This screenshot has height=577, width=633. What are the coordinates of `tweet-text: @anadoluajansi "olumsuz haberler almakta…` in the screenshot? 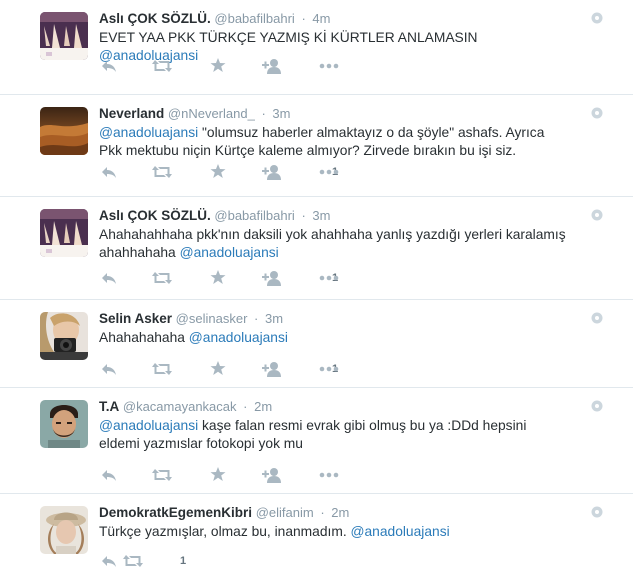 It's located at (334, 142).